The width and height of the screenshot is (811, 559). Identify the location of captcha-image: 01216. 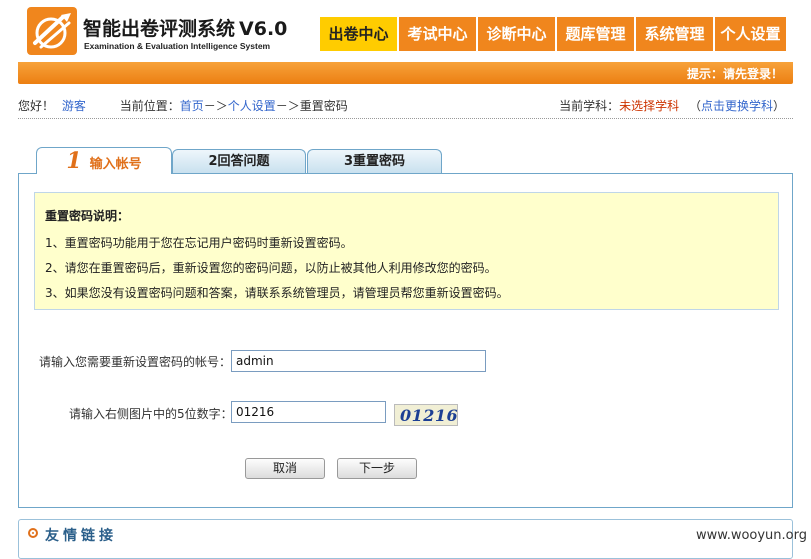
(426, 415).